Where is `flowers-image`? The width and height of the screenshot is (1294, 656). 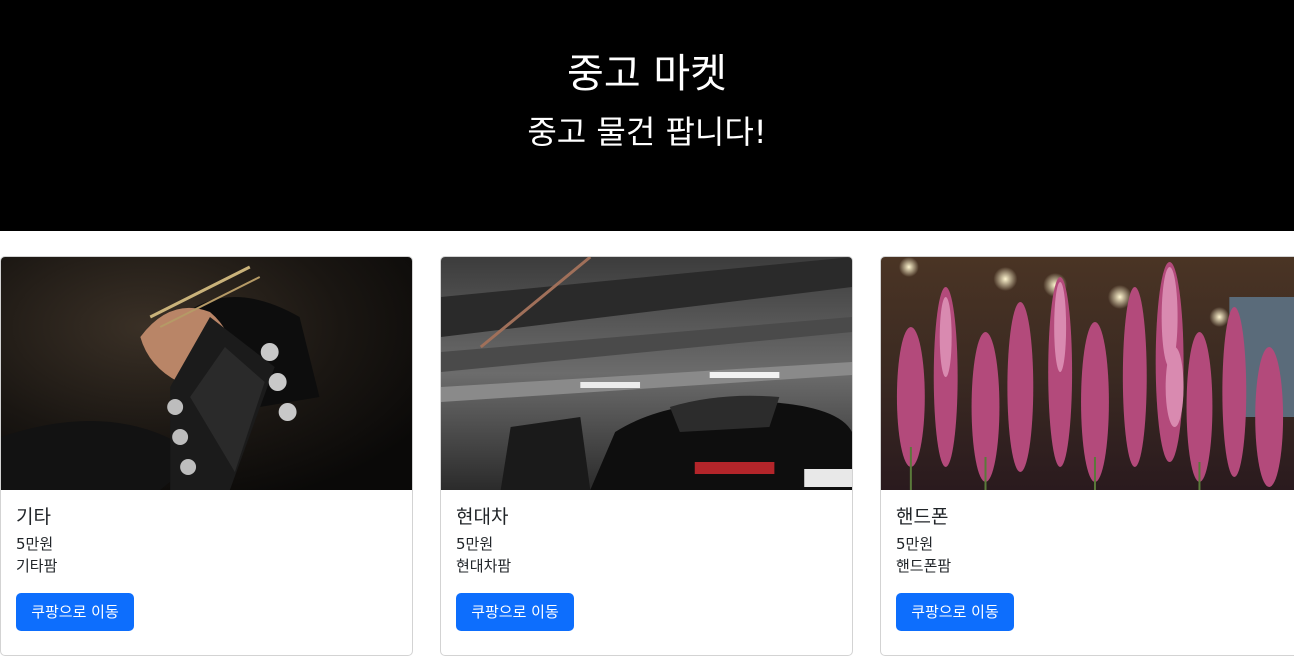 flowers-image is located at coordinates (1087, 373).